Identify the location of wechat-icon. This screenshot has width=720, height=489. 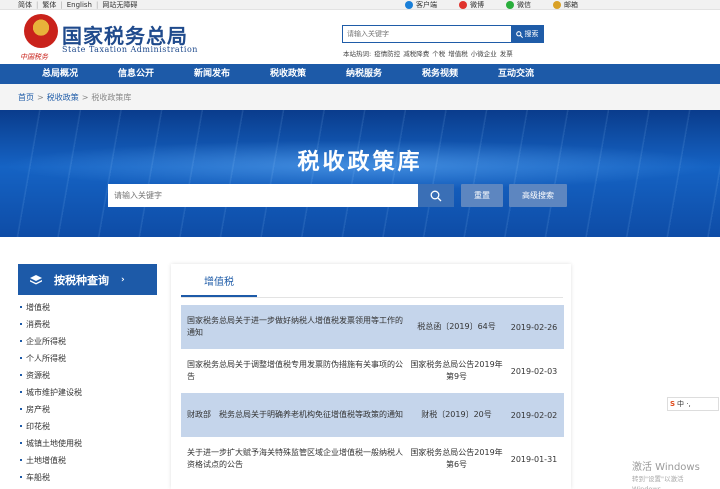
(510, 5).